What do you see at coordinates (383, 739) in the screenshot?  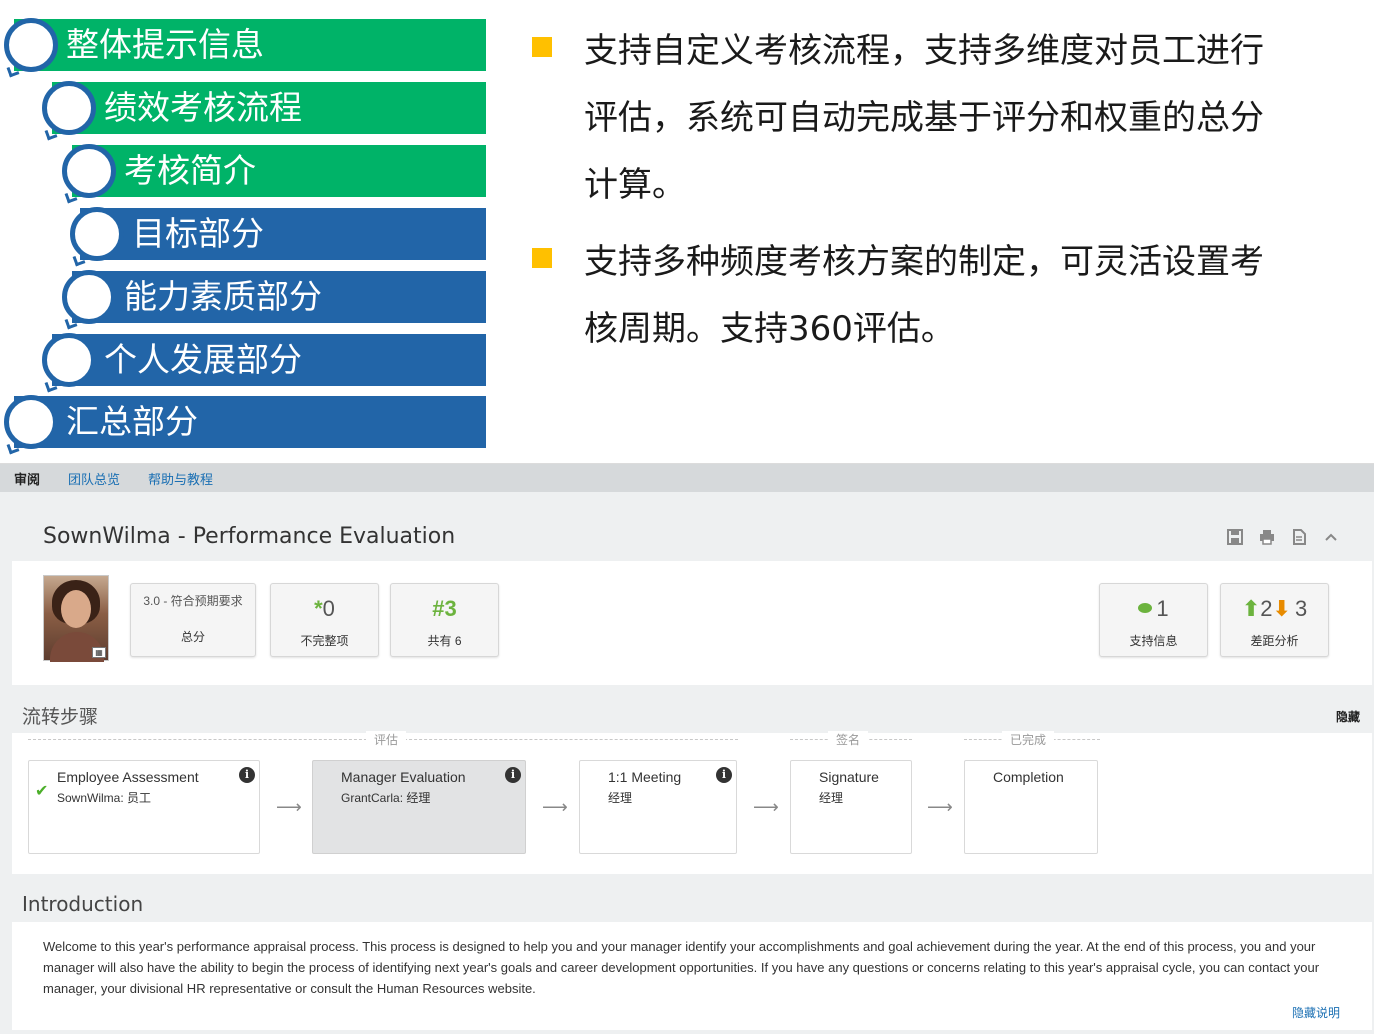 I see `phase-evaluation: 评估` at bounding box center [383, 739].